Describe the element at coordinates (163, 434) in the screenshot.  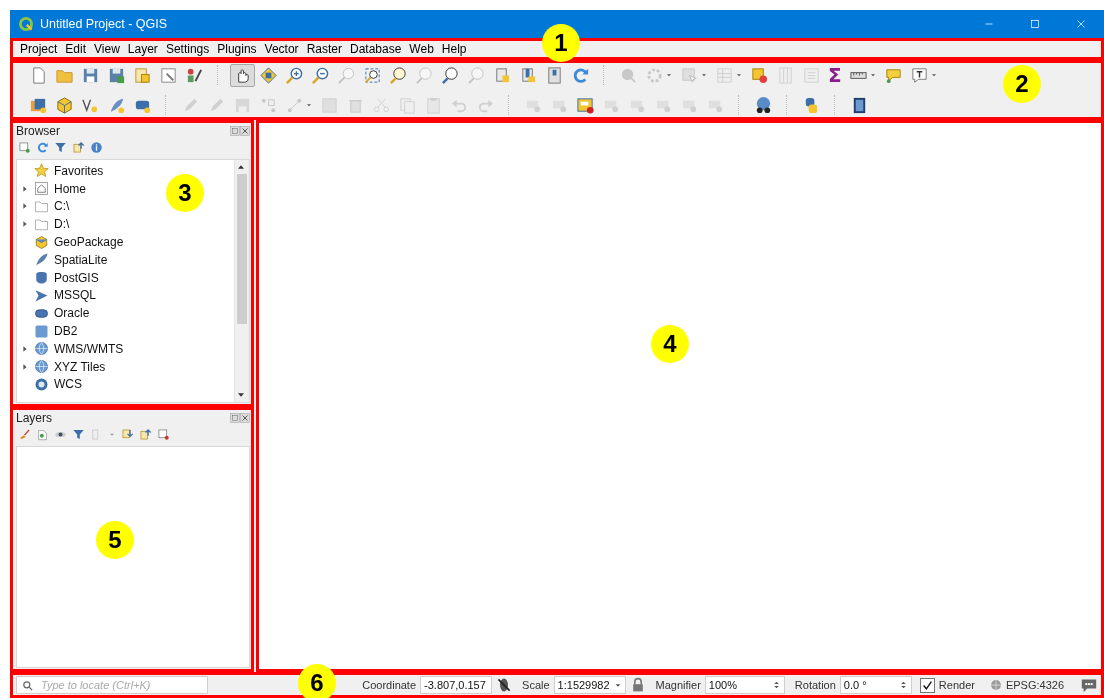
I see `remove-layer-icon` at that location.